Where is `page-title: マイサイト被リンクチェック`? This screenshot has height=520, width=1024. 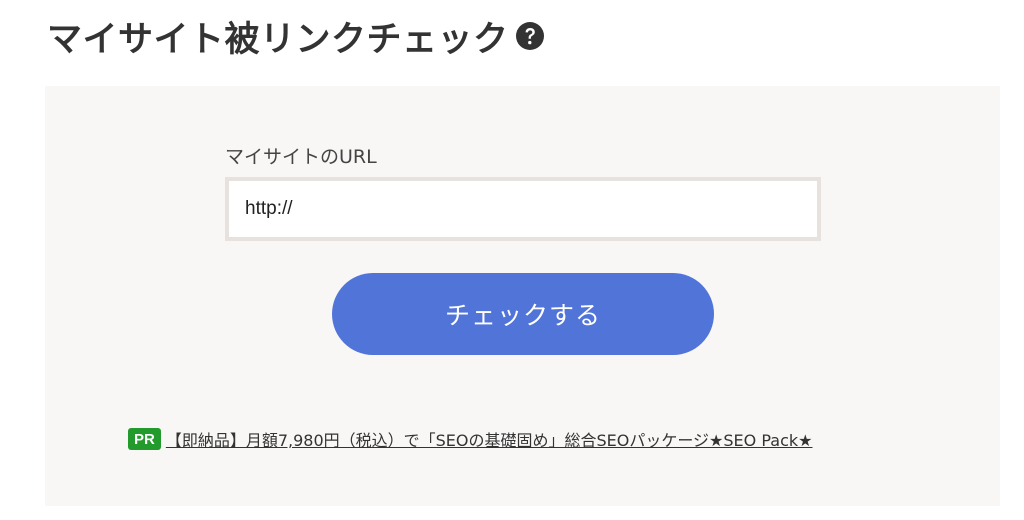 page-title: マイサイト被リンクチェック is located at coordinates (278, 39).